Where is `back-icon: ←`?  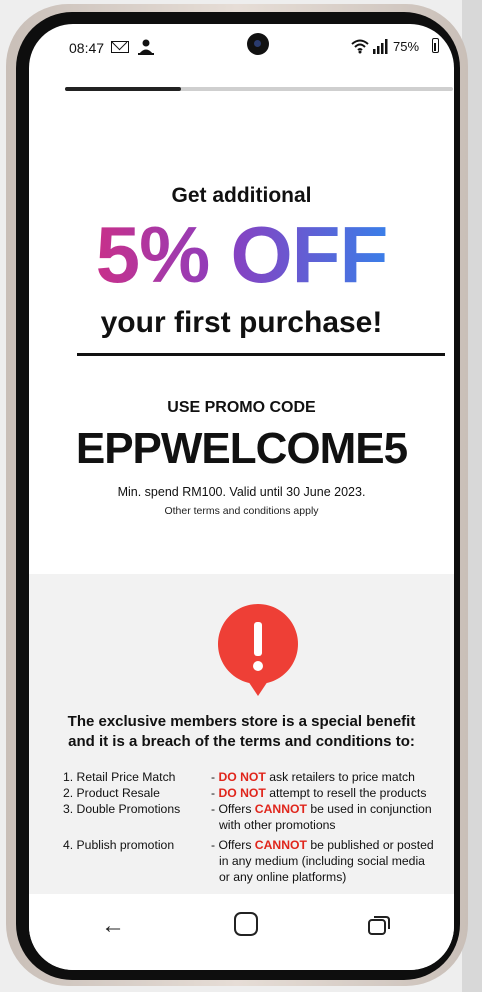
back-icon: ← is located at coordinates (113, 926).